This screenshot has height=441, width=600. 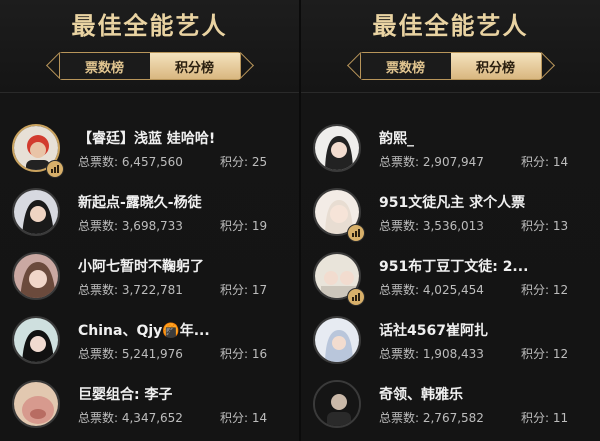 What do you see at coordinates (125, 395) in the screenshot?
I see `artist-name: 巨婴组合: 李子` at bounding box center [125, 395].